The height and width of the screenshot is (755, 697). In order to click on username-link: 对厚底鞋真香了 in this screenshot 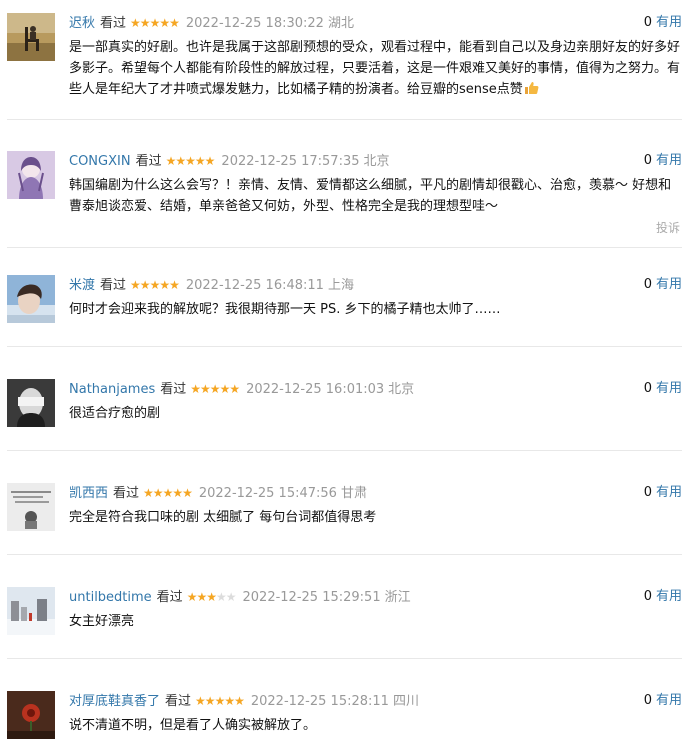, I will do `click(114, 701)`.